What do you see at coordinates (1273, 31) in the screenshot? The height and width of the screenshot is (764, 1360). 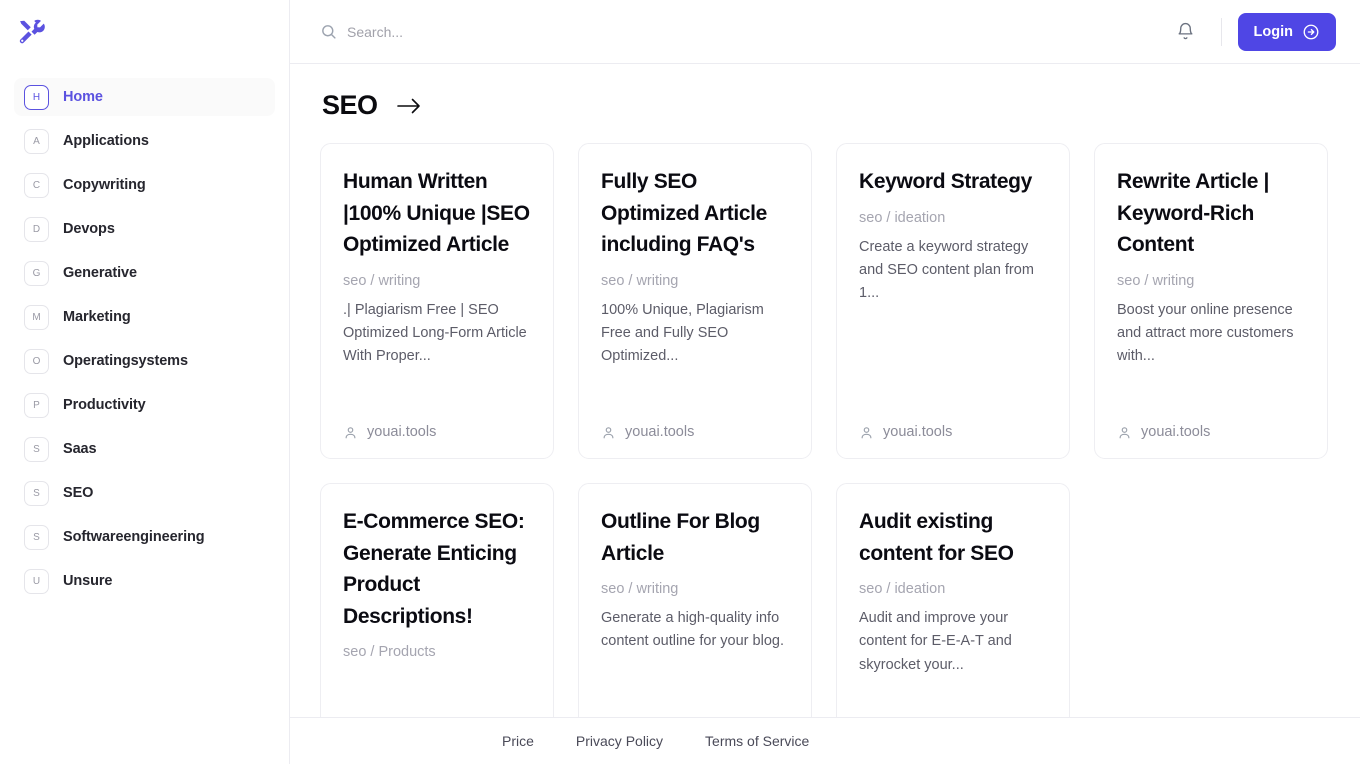 I see `login-button-label: Login` at bounding box center [1273, 31].